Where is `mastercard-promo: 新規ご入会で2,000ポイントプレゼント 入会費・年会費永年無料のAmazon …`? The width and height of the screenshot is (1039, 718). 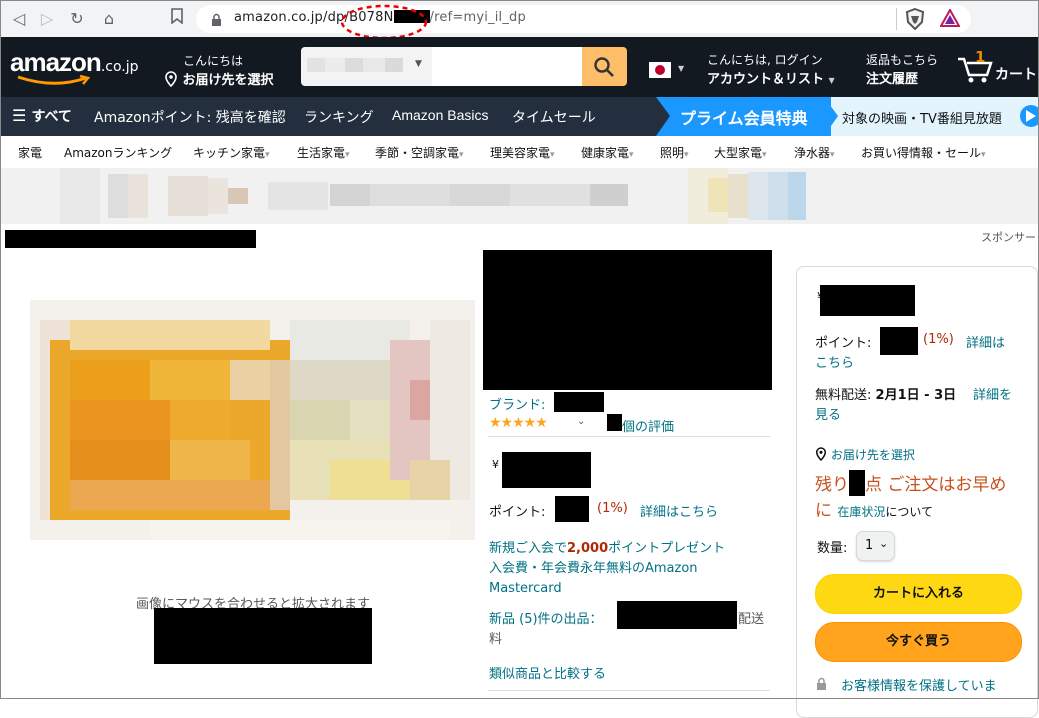
mastercard-promo: 新規ご入会で2,000ポイントプレゼント 入会費・年会費永年無料のAmazon … is located at coordinates (607, 569).